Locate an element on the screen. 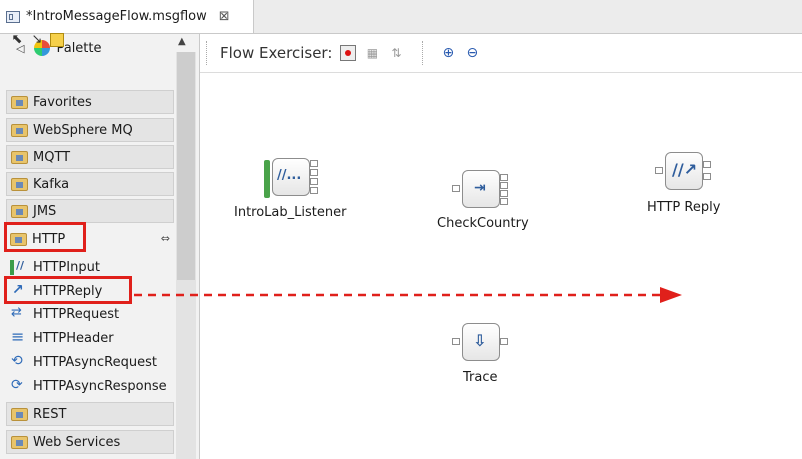 The width and height of the screenshot is (802, 459). drag-arrow-annotation is located at coordinates (408, 295).